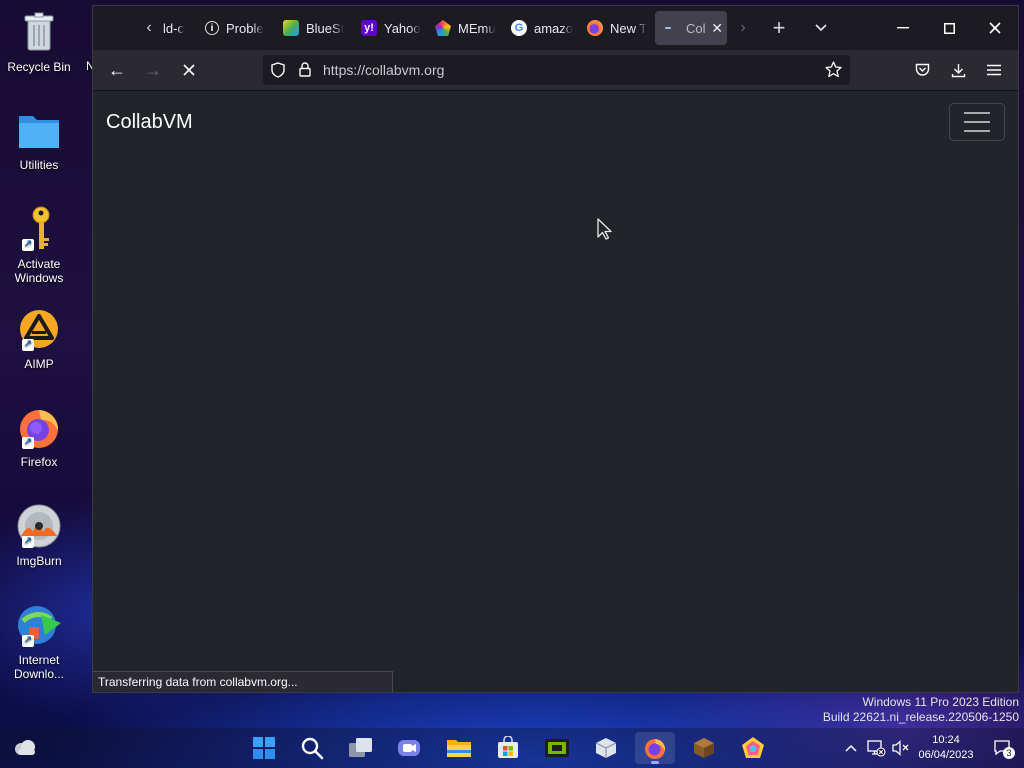 This screenshot has height=768, width=1024. Describe the element at coordinates (175, 28) in the screenshot. I see `tab-ld: ld-c` at that location.